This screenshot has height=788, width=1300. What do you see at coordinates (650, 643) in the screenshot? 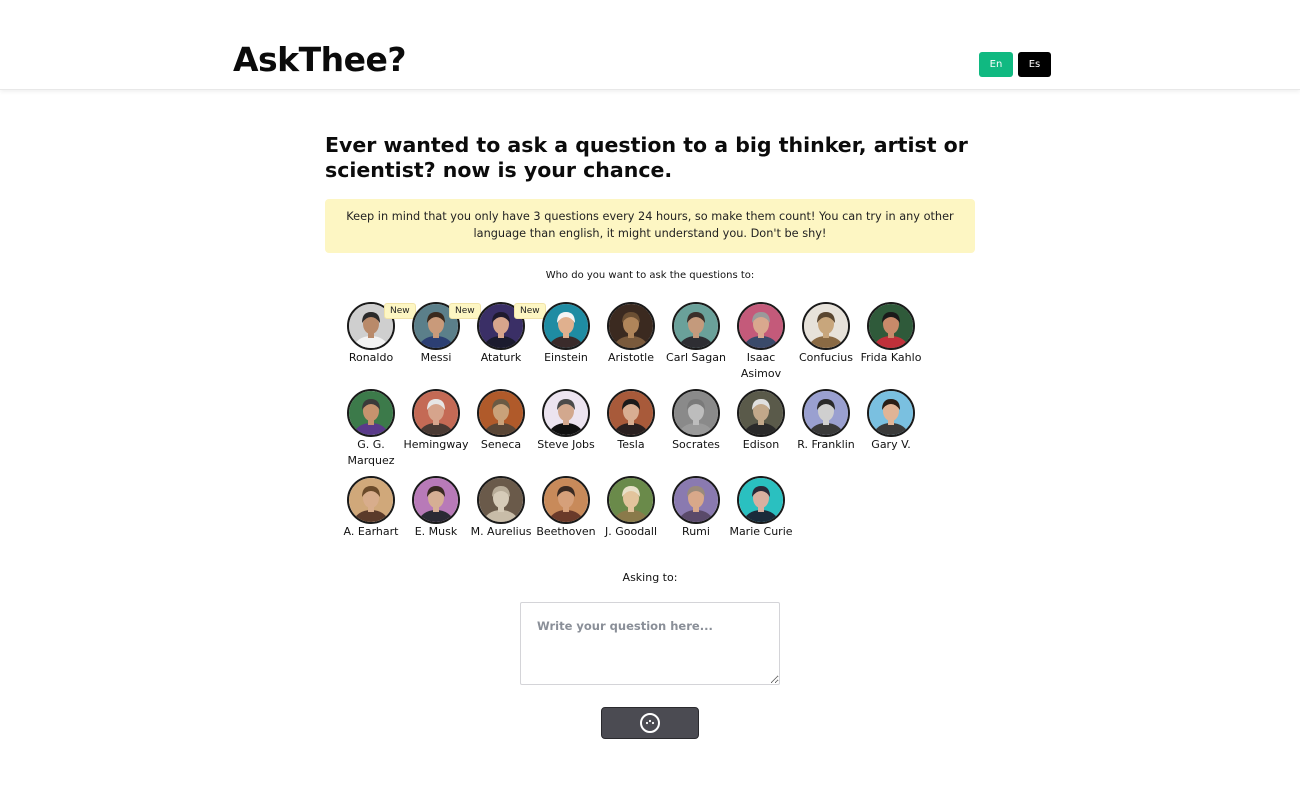
I see `question-input` at bounding box center [650, 643].